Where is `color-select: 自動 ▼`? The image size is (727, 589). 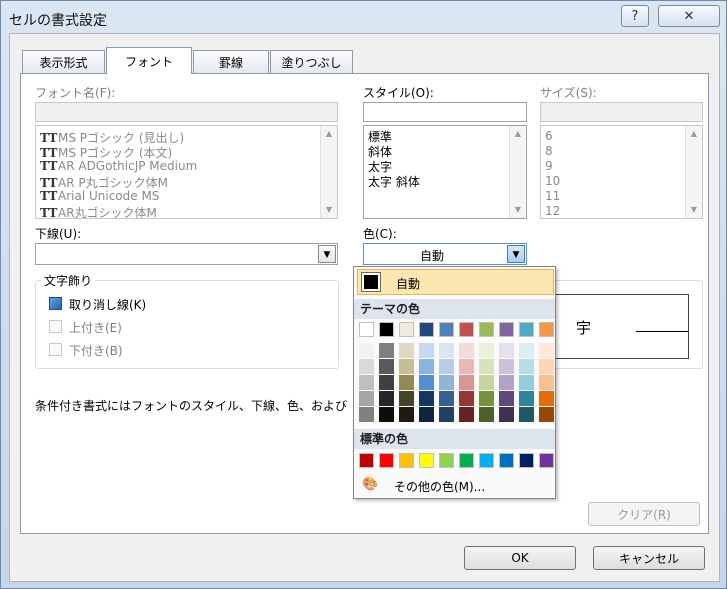
color-select: 自動 ▼ is located at coordinates (445, 254).